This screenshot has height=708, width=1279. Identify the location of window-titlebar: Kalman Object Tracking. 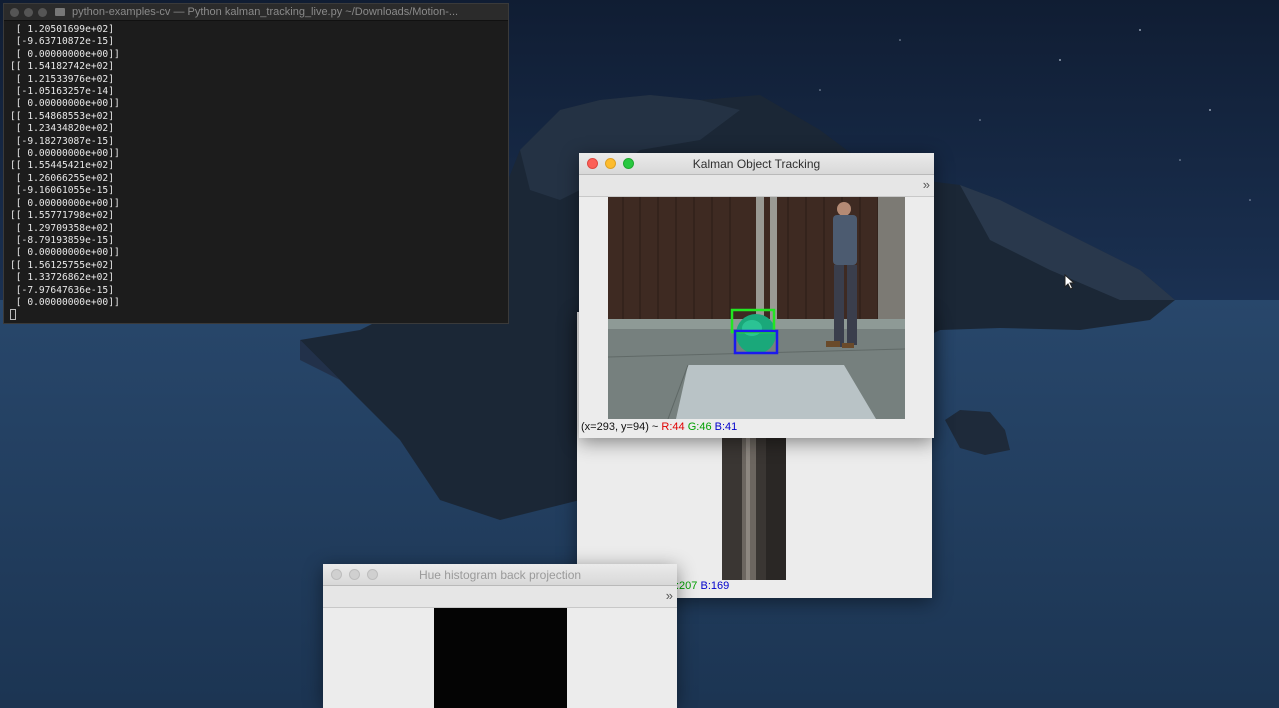
(756, 164).